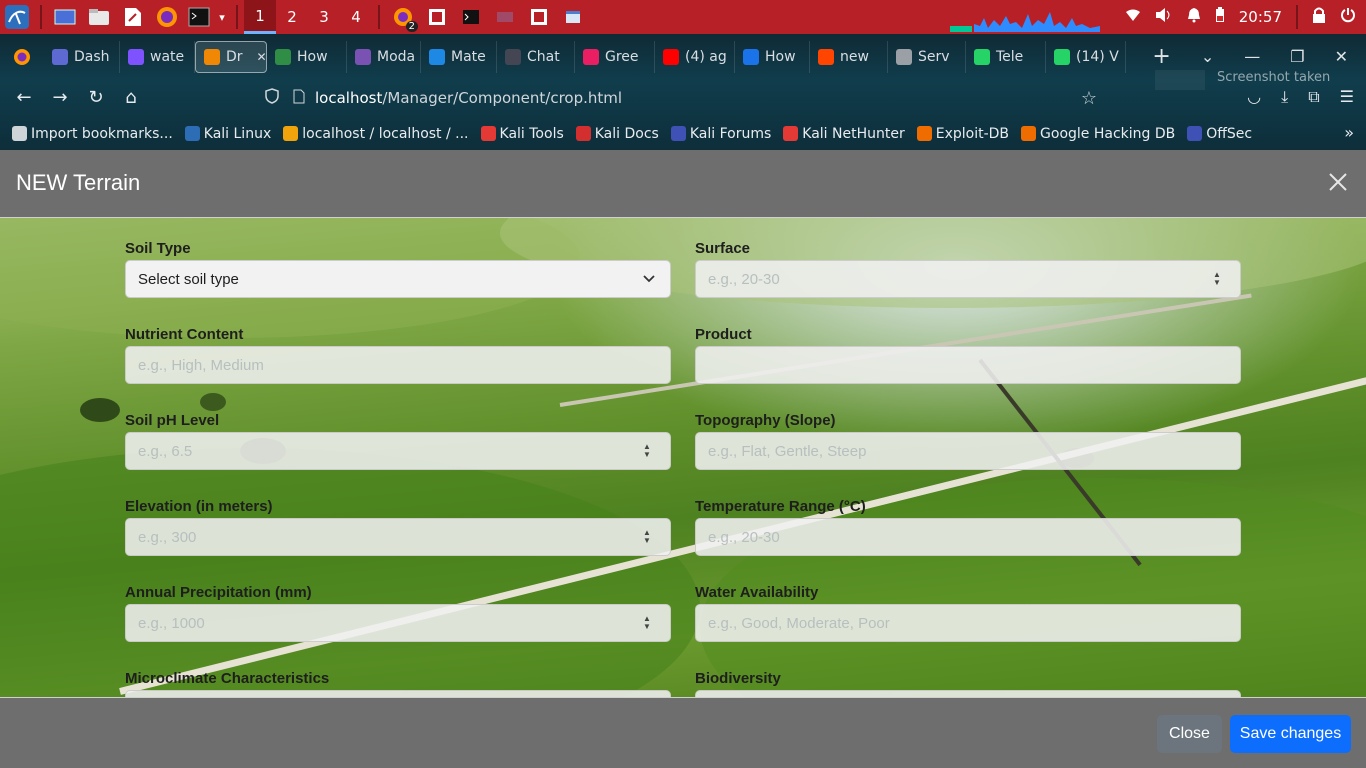  Describe the element at coordinates (1207, 56) in the screenshot. I see `list-all-tabs-icon: ⌄` at that location.